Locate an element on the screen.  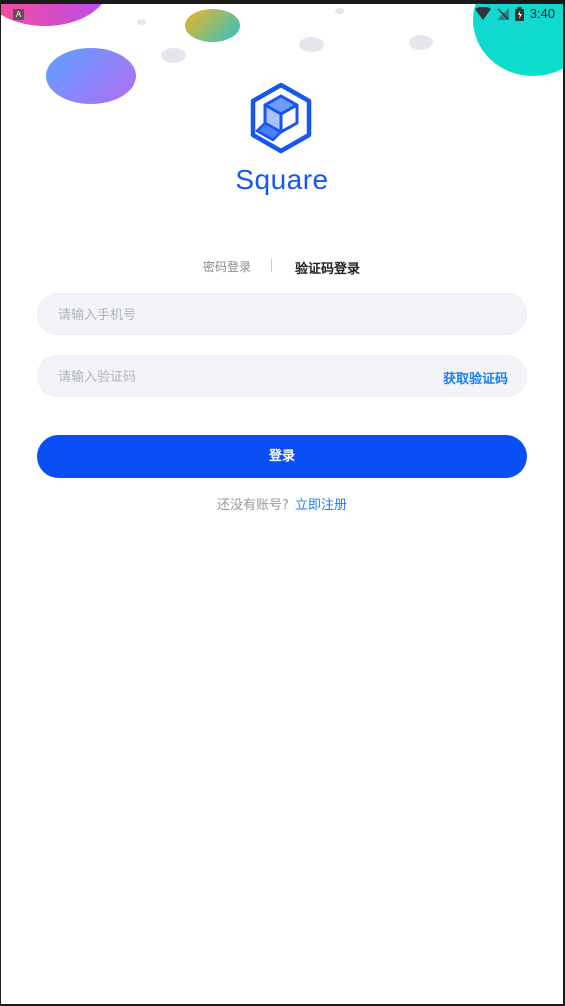
battery-icon is located at coordinates (519, 13).